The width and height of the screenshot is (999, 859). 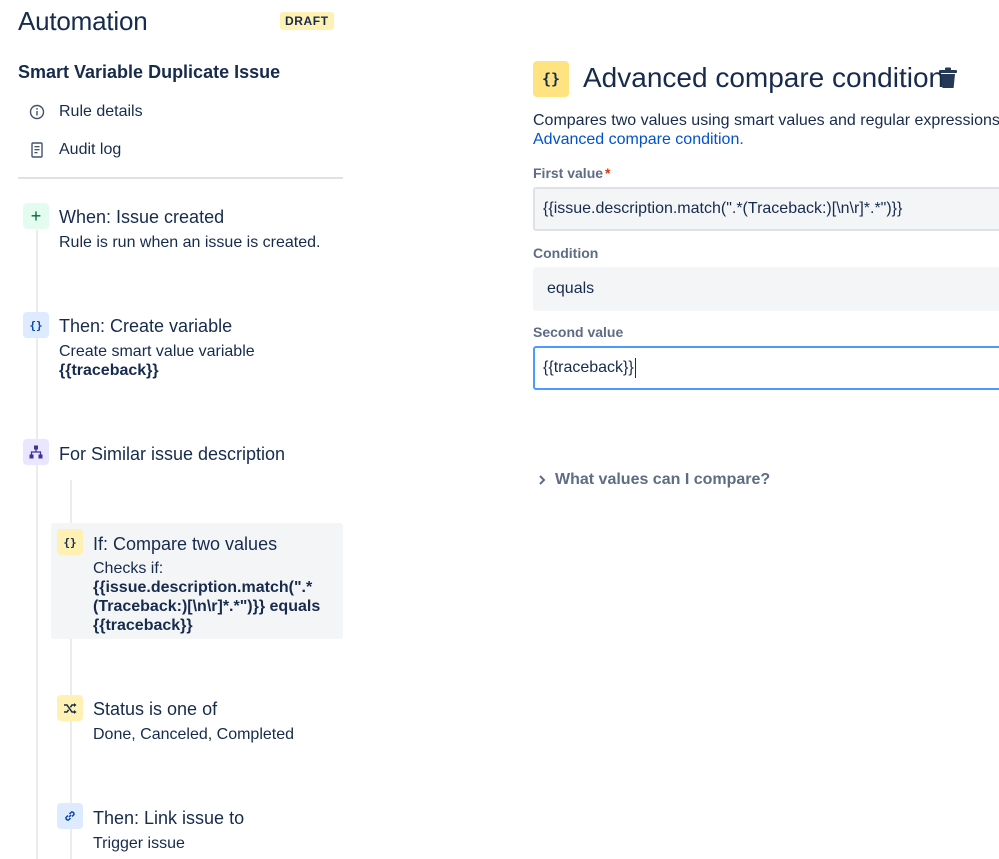 What do you see at coordinates (36, 216) in the screenshot?
I see `plus-icon: +` at bounding box center [36, 216].